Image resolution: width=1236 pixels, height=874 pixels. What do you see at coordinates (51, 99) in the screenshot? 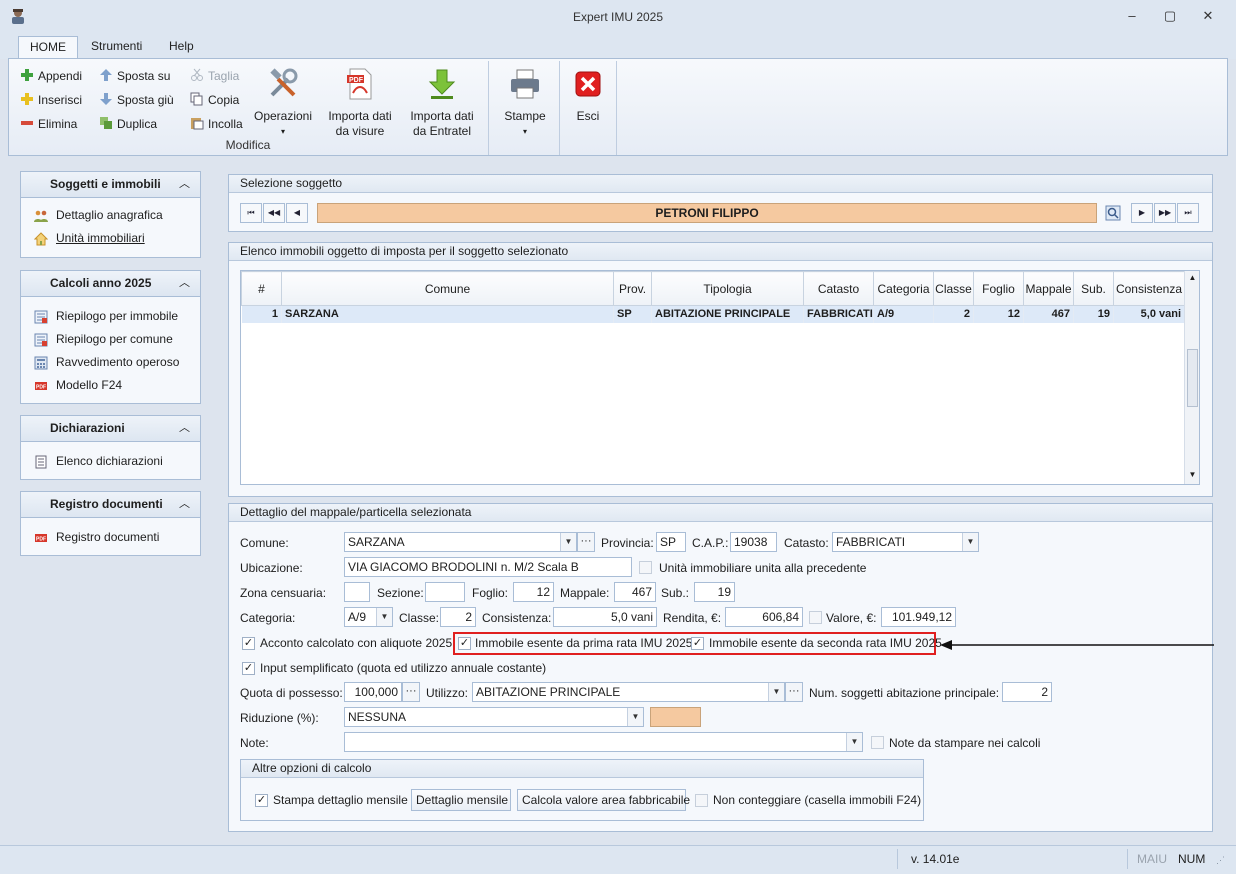
I see `insert-button: Inserisci` at bounding box center [51, 99].